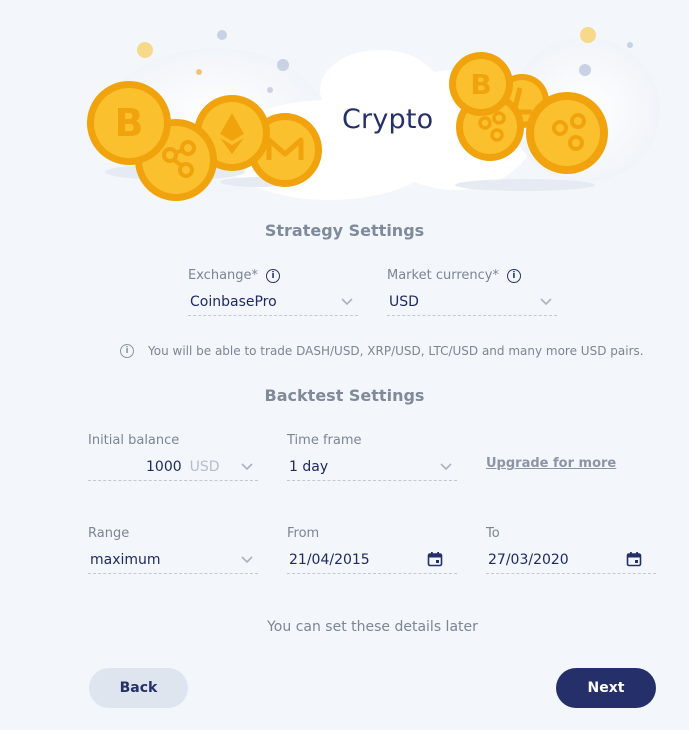  Describe the element at coordinates (372, 467) in the screenshot. I see `time-frame-select: 1 day` at that location.